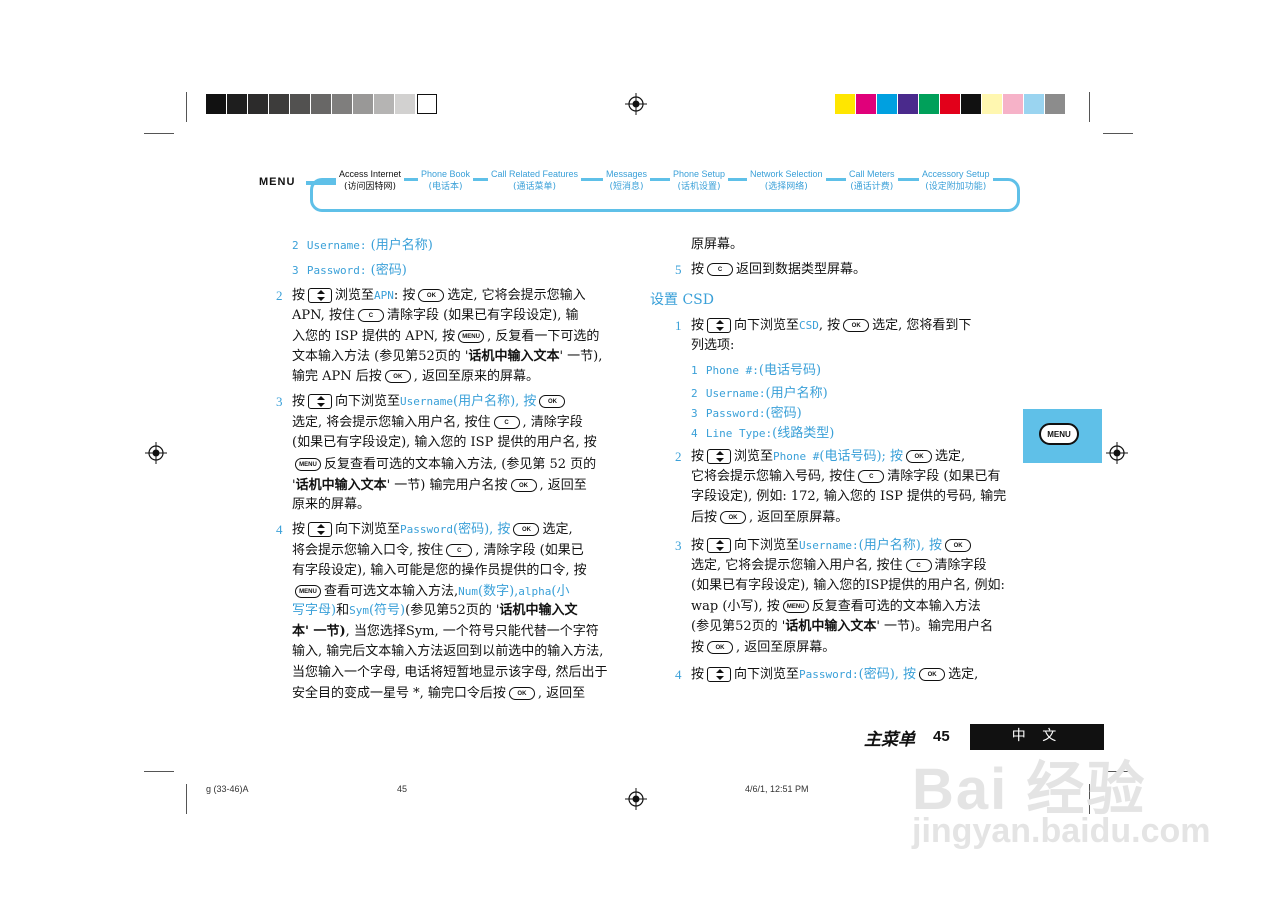 The image size is (1280, 904). I want to click on step-line: 写字母)和Sym(符号)(参见第52页的 '话机中输入文, so click(434, 611).